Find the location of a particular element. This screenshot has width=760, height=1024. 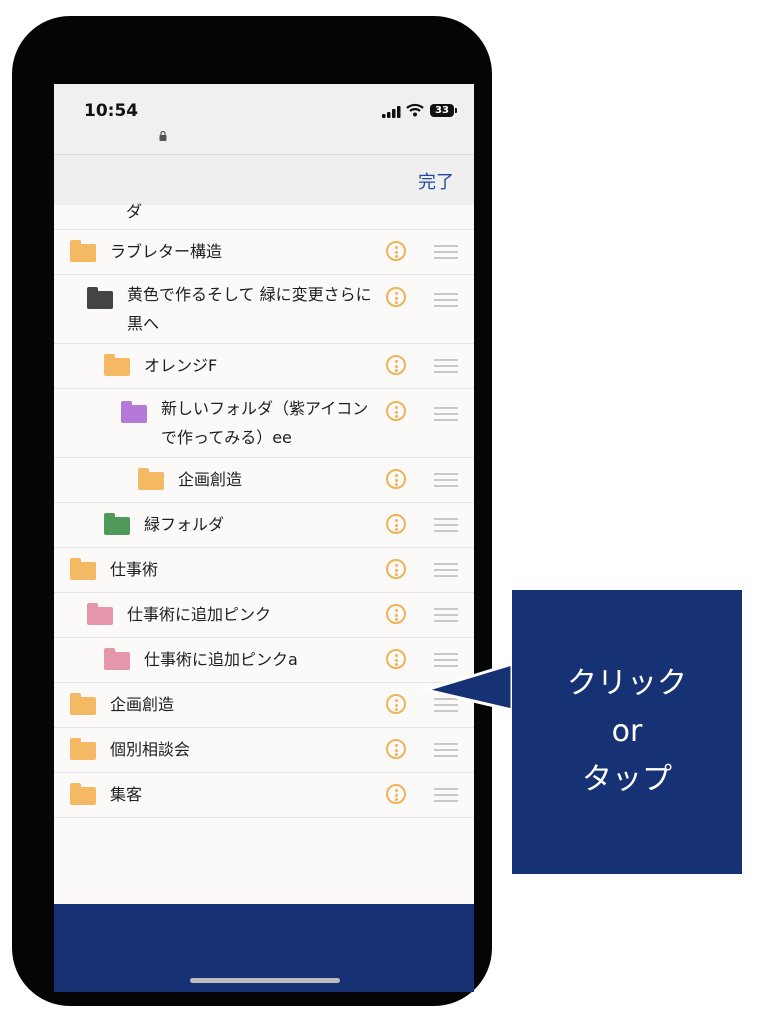

folder-label: 集客 is located at coordinates (126, 794).